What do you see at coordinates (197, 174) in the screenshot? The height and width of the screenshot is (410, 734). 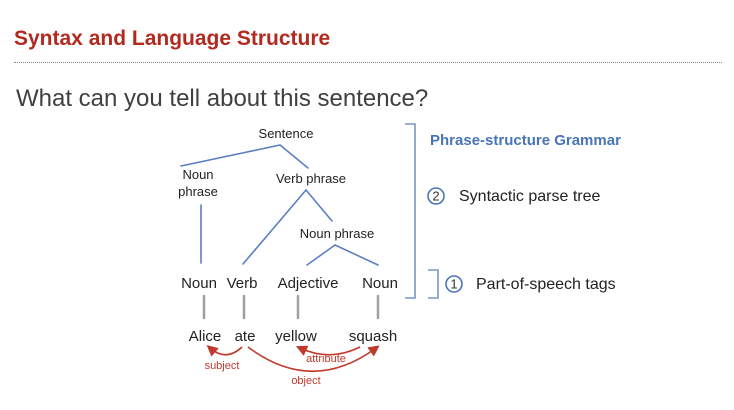 I see `node-noun-phrase-line1: Noun` at bounding box center [197, 174].